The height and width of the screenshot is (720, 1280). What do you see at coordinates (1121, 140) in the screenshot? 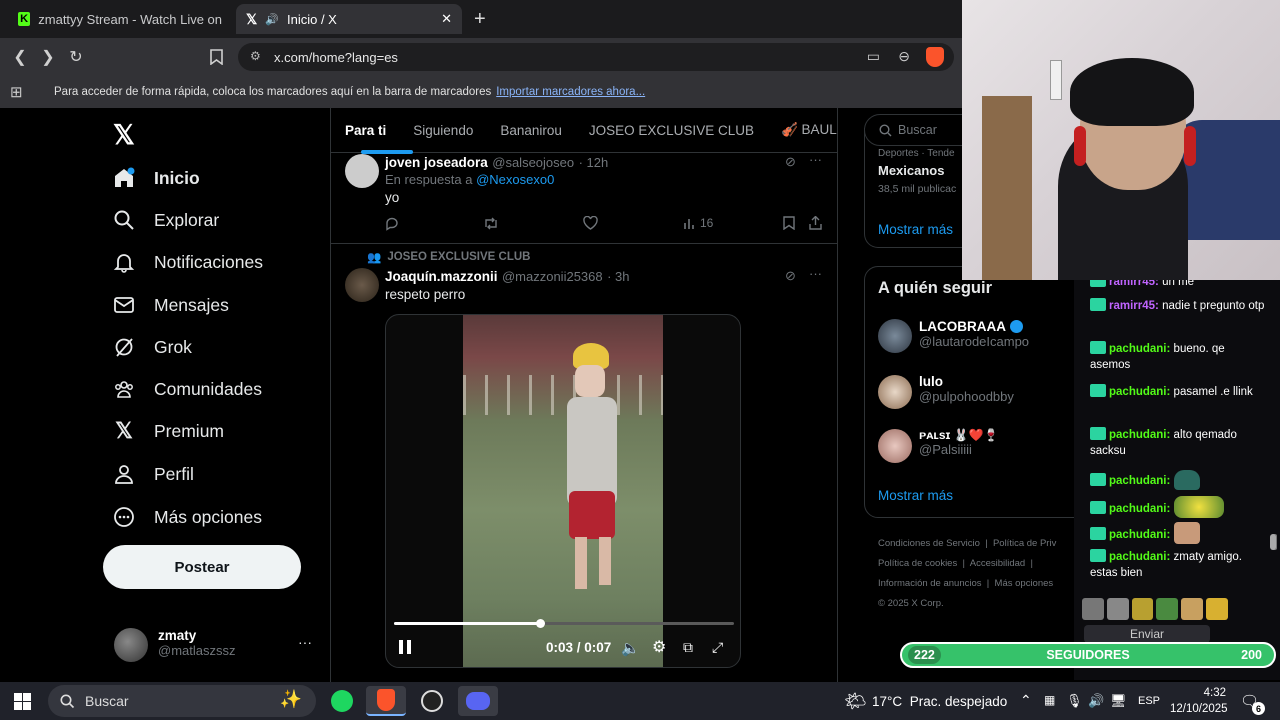
I see `webcam-overlay` at bounding box center [1121, 140].